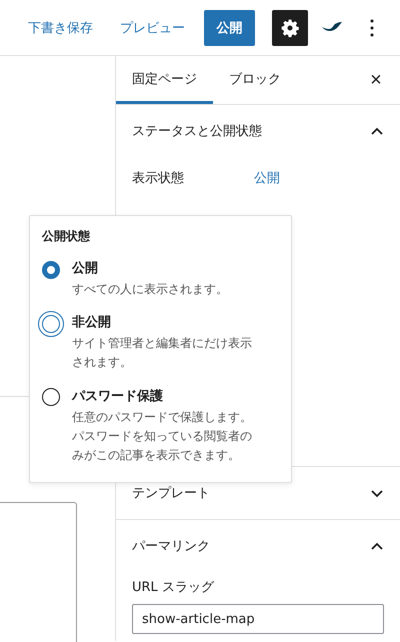 The width and height of the screenshot is (400, 642). Describe the element at coordinates (258, 619) in the screenshot. I see `input-field: show-article-map` at that location.